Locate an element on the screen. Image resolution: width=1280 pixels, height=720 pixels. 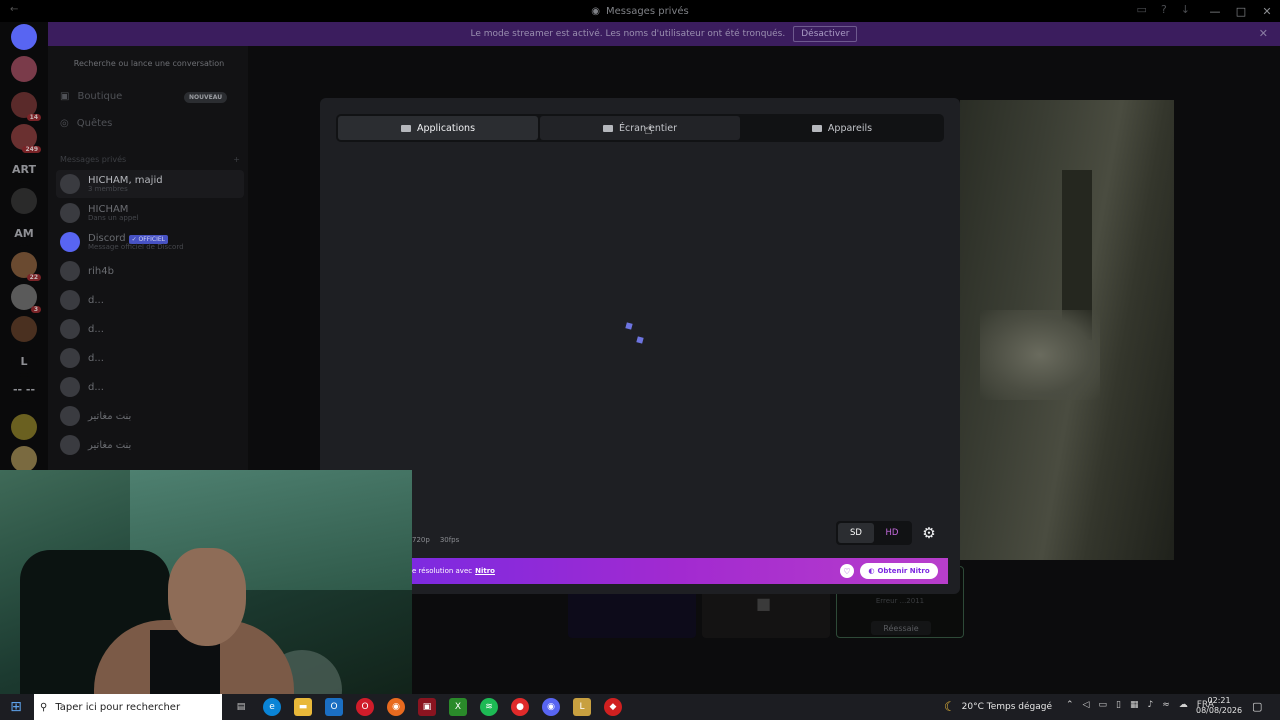
camera-preview is located at coordinates (1067, 330).